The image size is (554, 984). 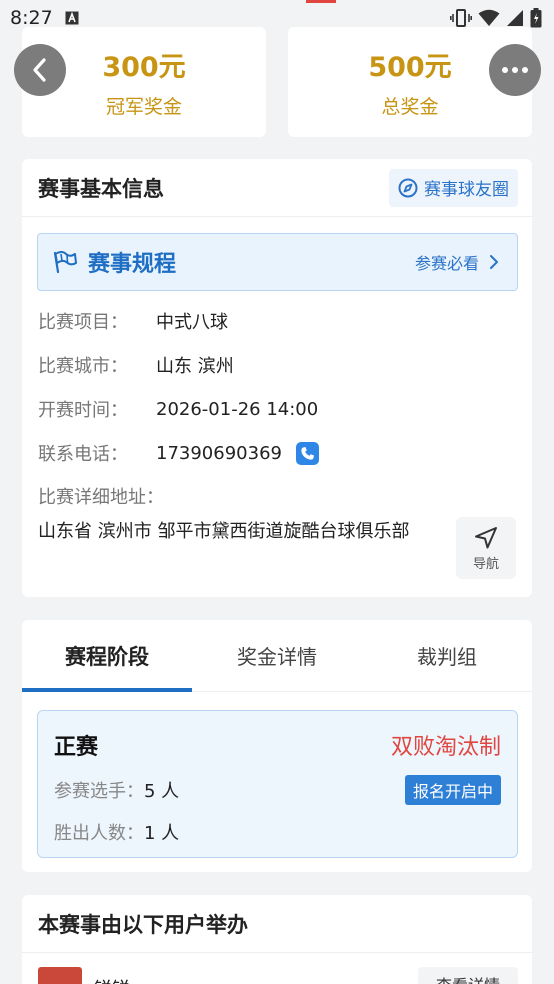 I want to click on flag-icon, so click(x=65, y=262).